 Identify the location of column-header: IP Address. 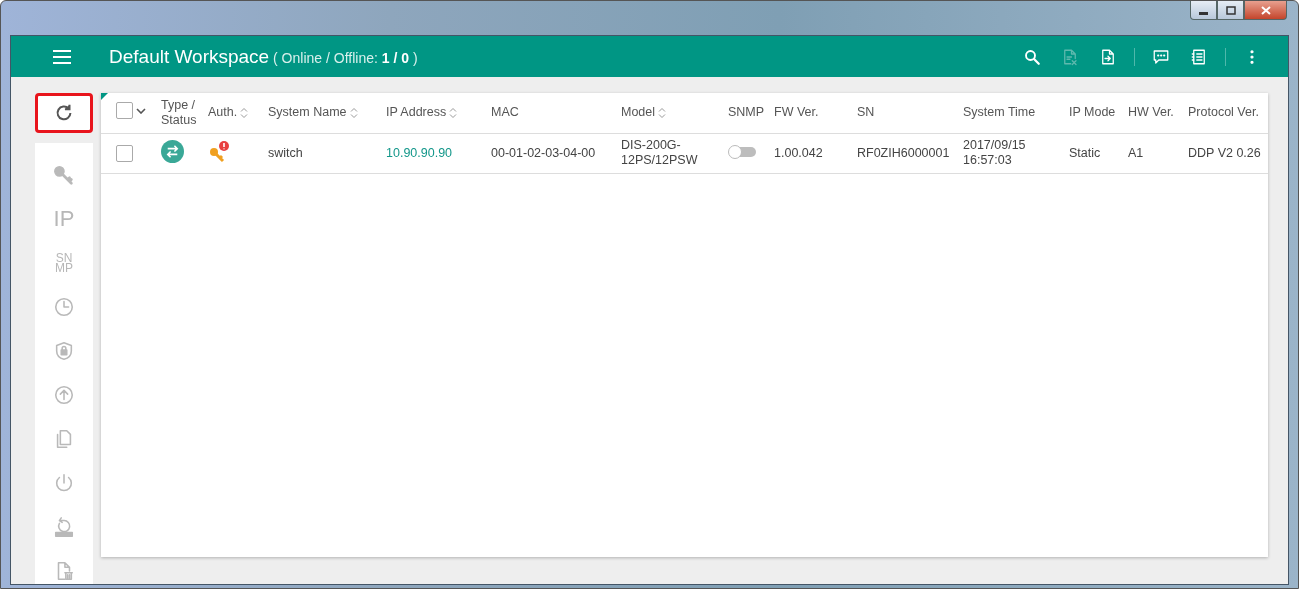
(422, 113).